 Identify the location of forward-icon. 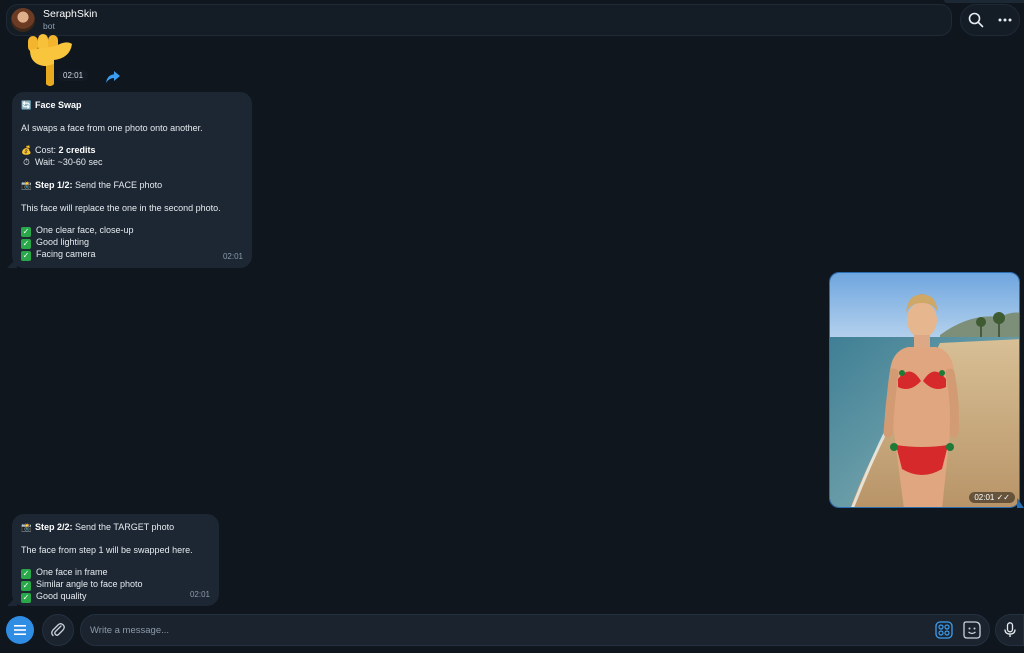
(113, 77).